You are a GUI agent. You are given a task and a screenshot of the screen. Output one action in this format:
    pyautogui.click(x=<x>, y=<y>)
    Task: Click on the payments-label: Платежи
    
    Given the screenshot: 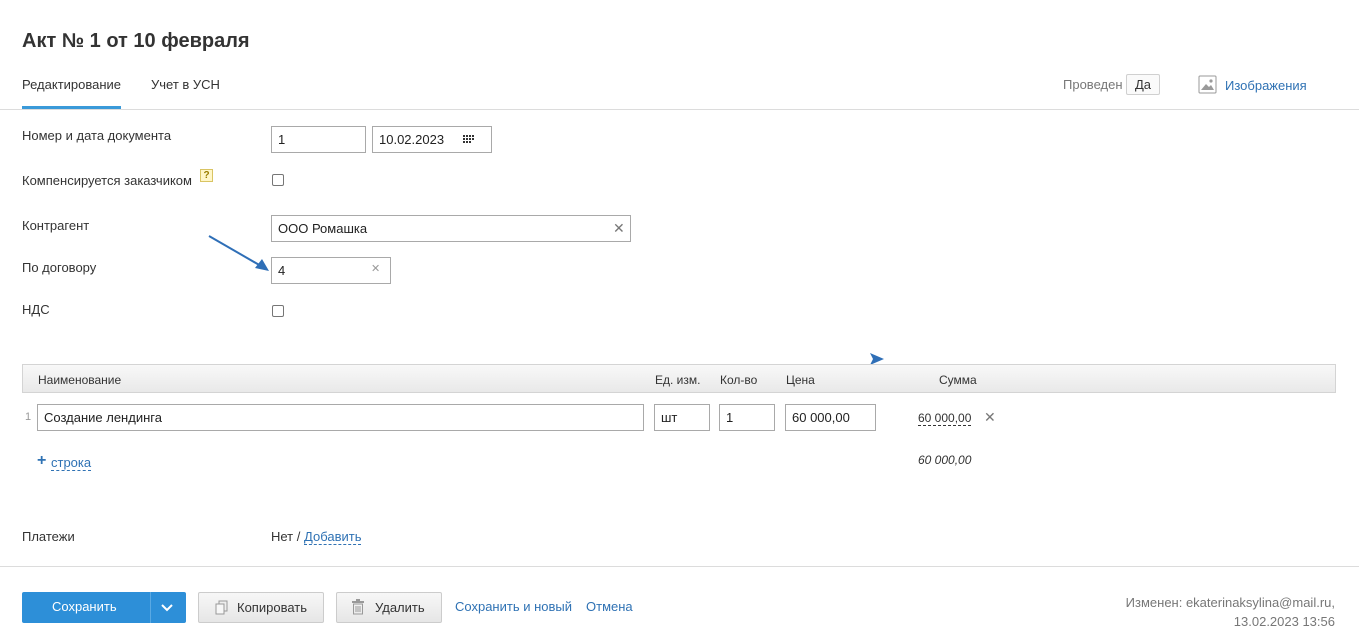 What is the action you would take?
    pyautogui.click(x=48, y=536)
    